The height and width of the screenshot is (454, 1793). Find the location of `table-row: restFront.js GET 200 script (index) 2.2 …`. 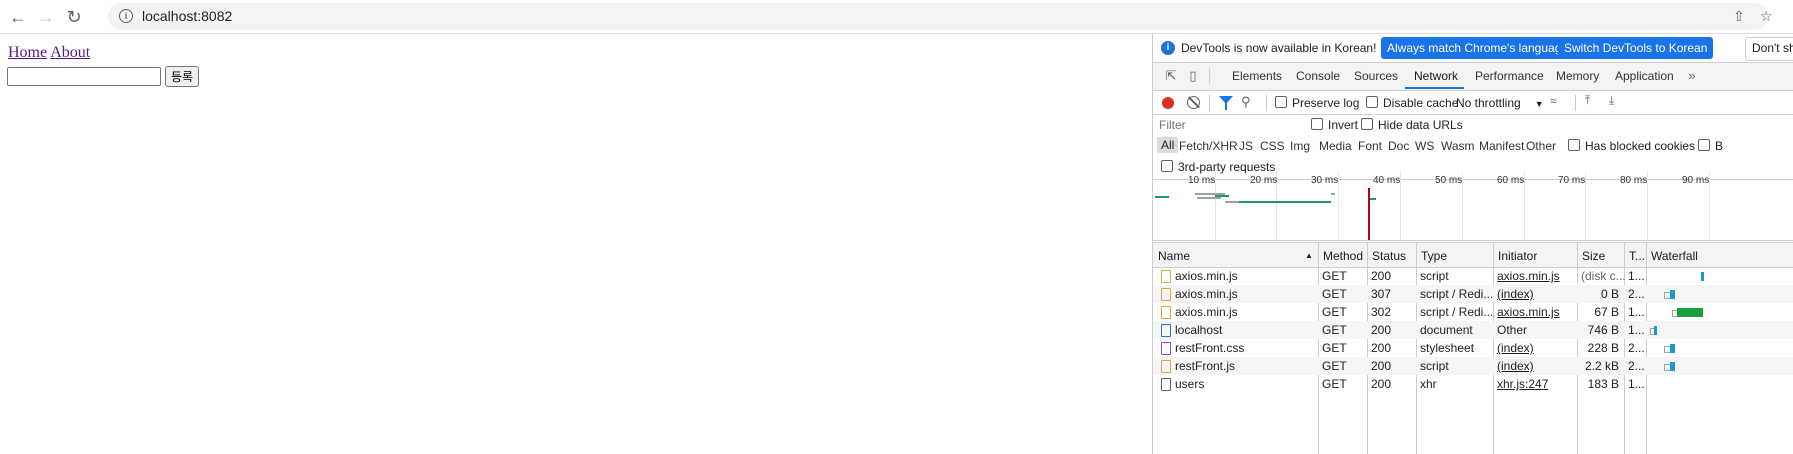

table-row: restFront.js GET 200 script (index) 2.2 … is located at coordinates (1473, 366).